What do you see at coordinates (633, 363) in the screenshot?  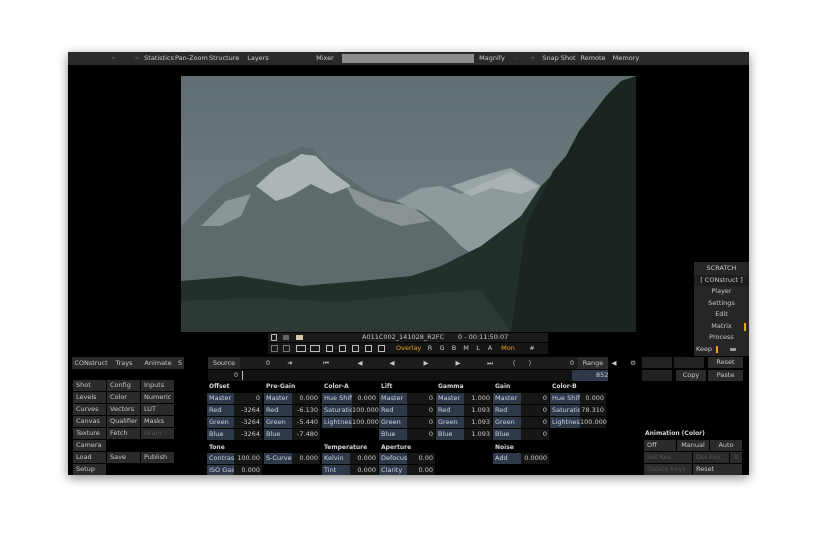 I see `settings-gear-icon: ⚙` at bounding box center [633, 363].